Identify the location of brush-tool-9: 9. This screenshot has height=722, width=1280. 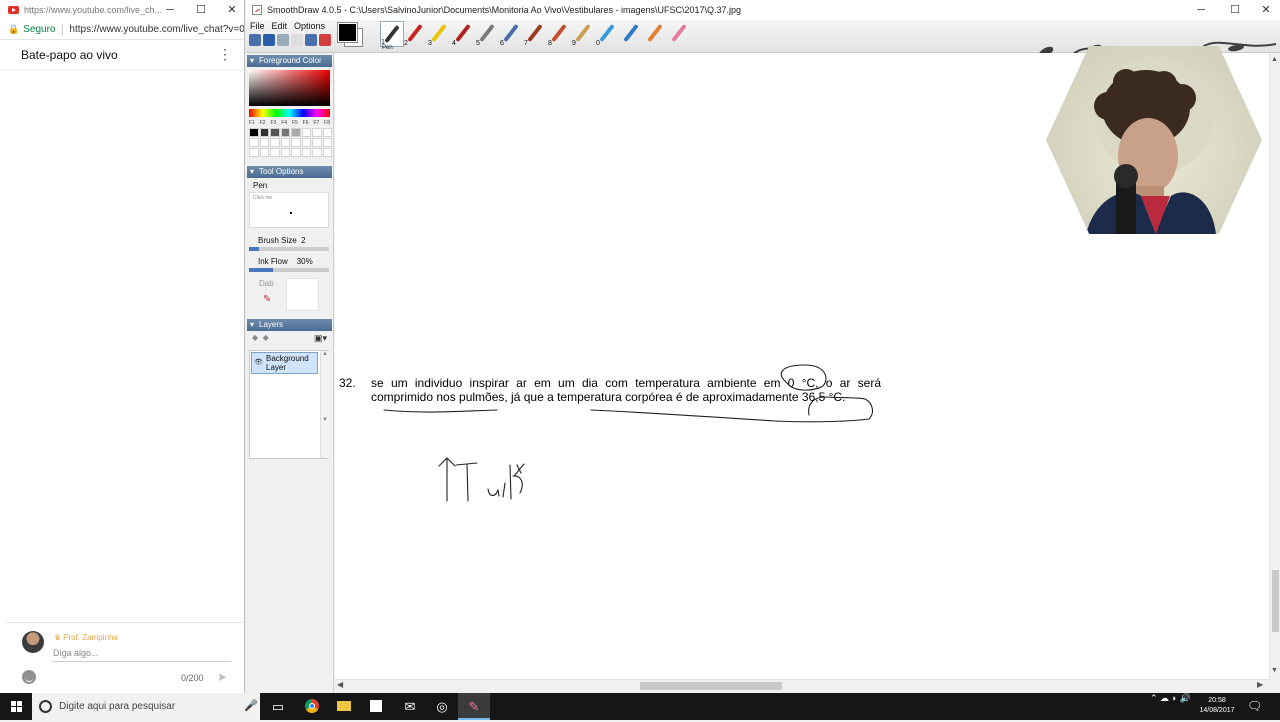
(584, 34).